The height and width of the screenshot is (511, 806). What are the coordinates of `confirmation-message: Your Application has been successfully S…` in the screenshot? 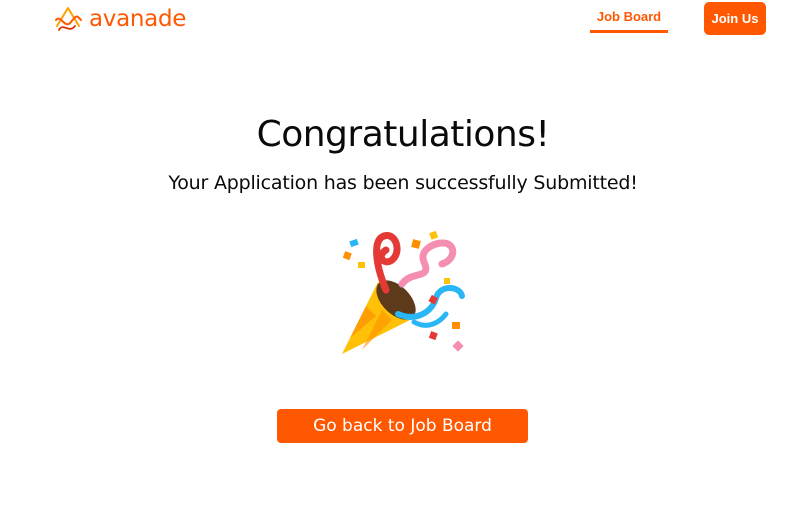 It's located at (403, 183).